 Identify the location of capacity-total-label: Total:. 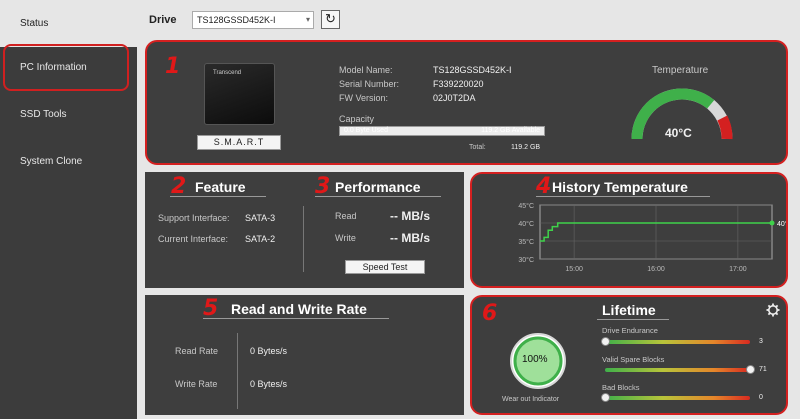
(477, 147).